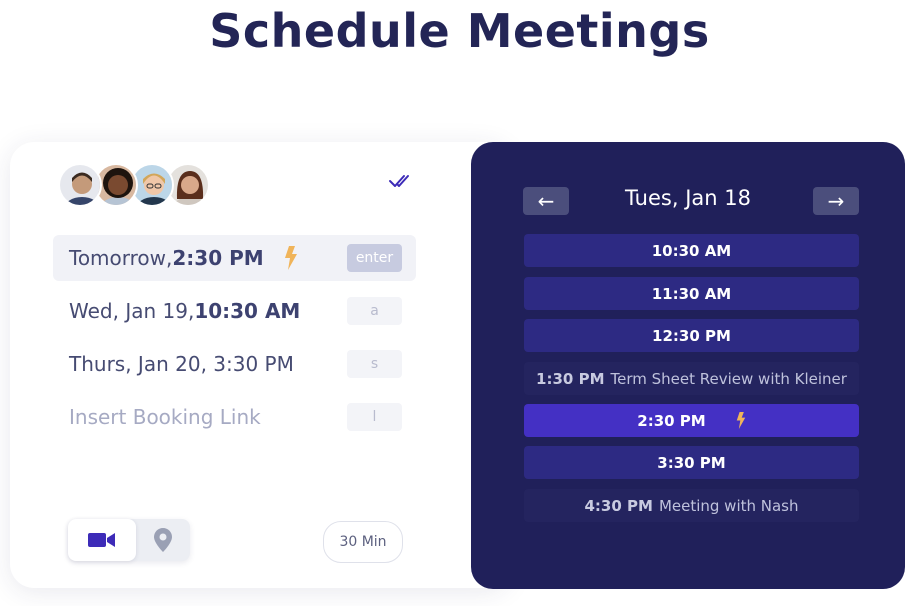  I want to click on location-toggle-button, so click(163, 540).